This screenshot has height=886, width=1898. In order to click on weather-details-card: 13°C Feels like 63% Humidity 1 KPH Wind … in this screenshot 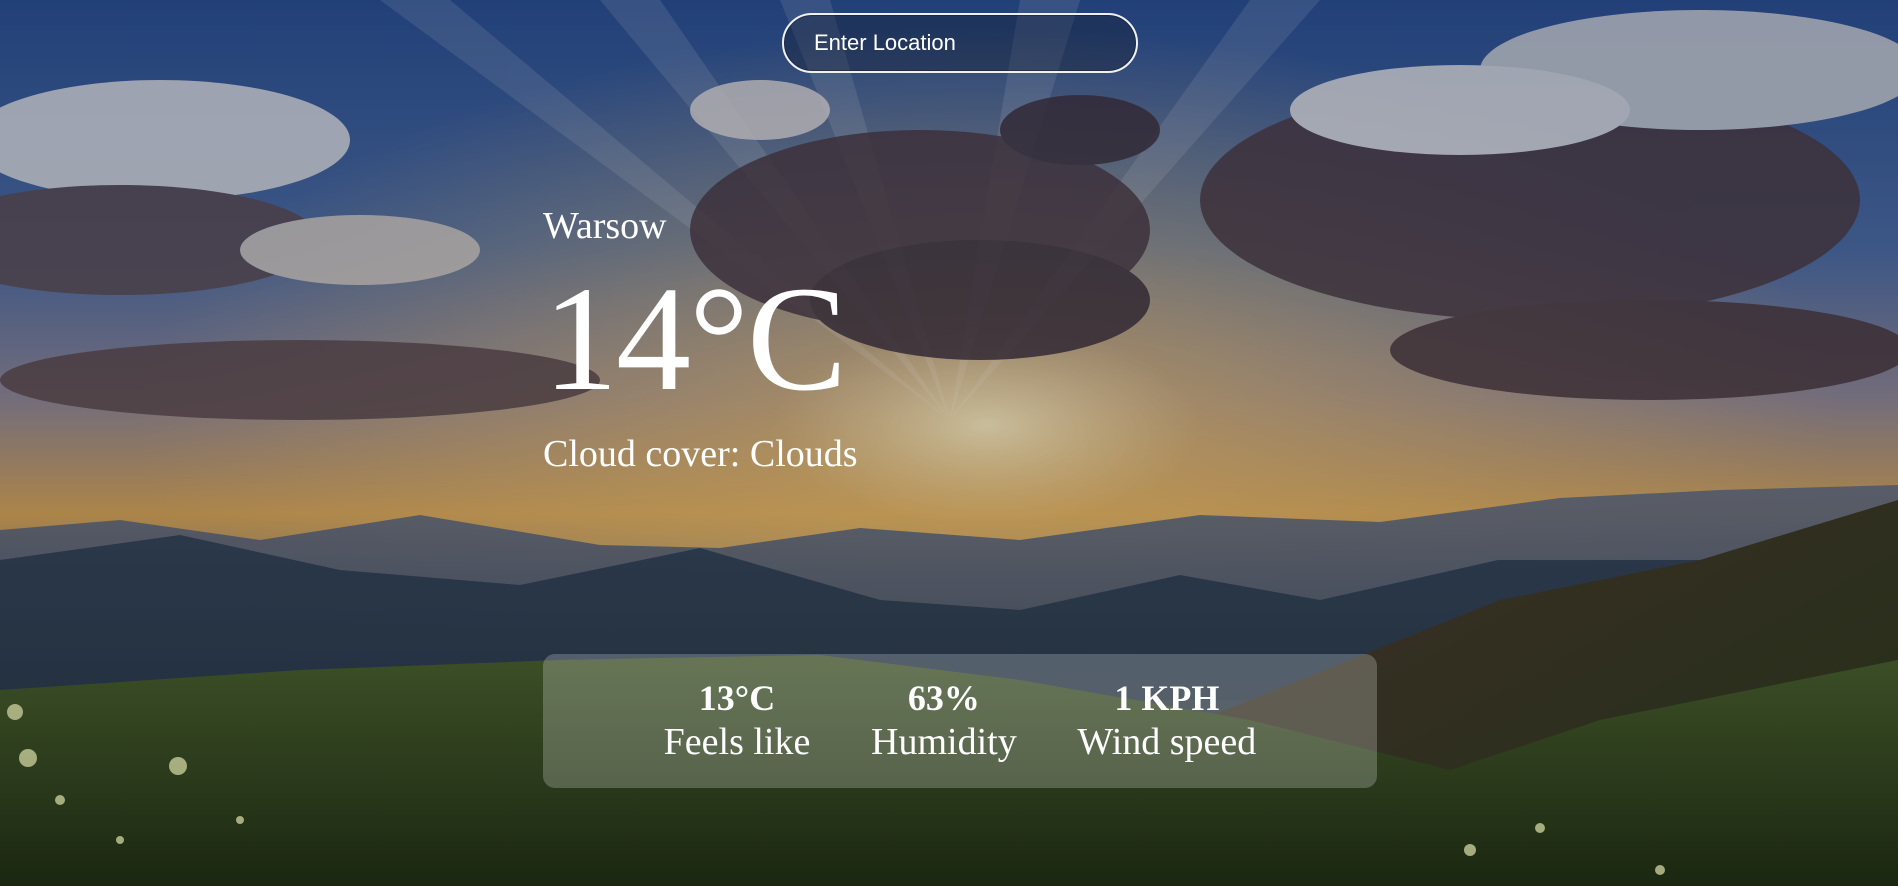, I will do `click(960, 721)`.